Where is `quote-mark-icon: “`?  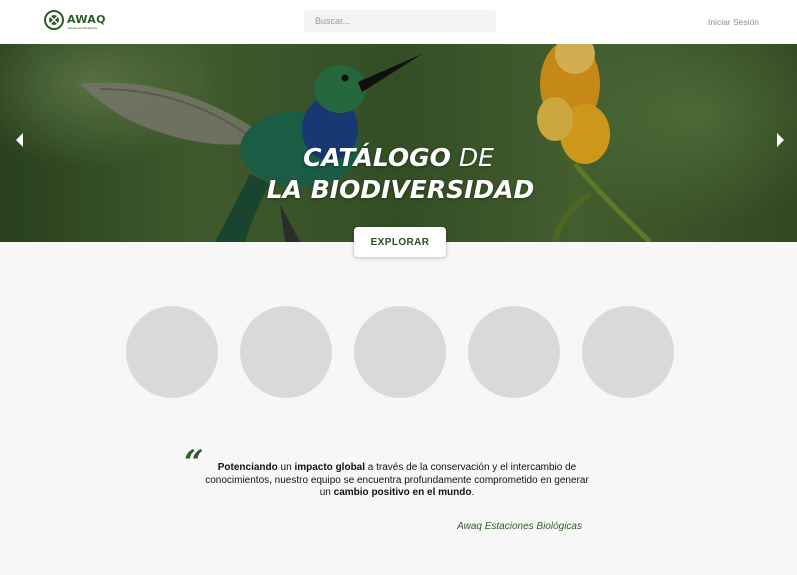 quote-mark-icon: “ is located at coordinates (194, 463).